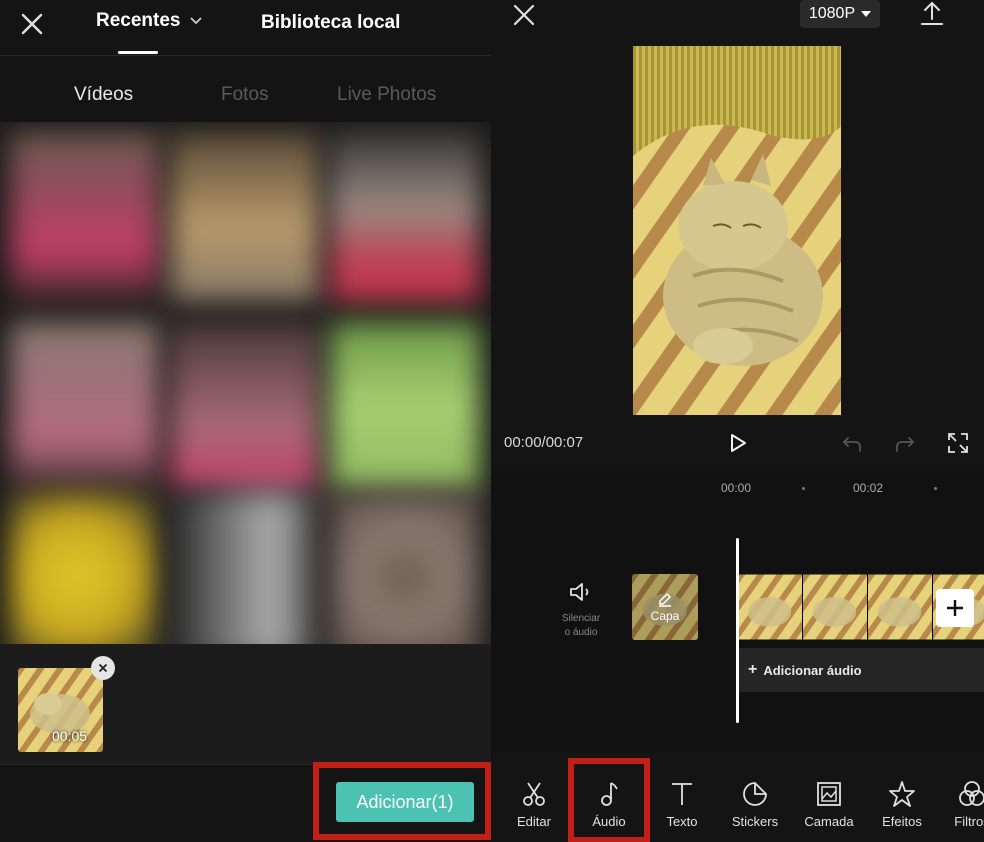 This screenshot has height=842, width=984. I want to click on caret-down-icon, so click(866, 14).